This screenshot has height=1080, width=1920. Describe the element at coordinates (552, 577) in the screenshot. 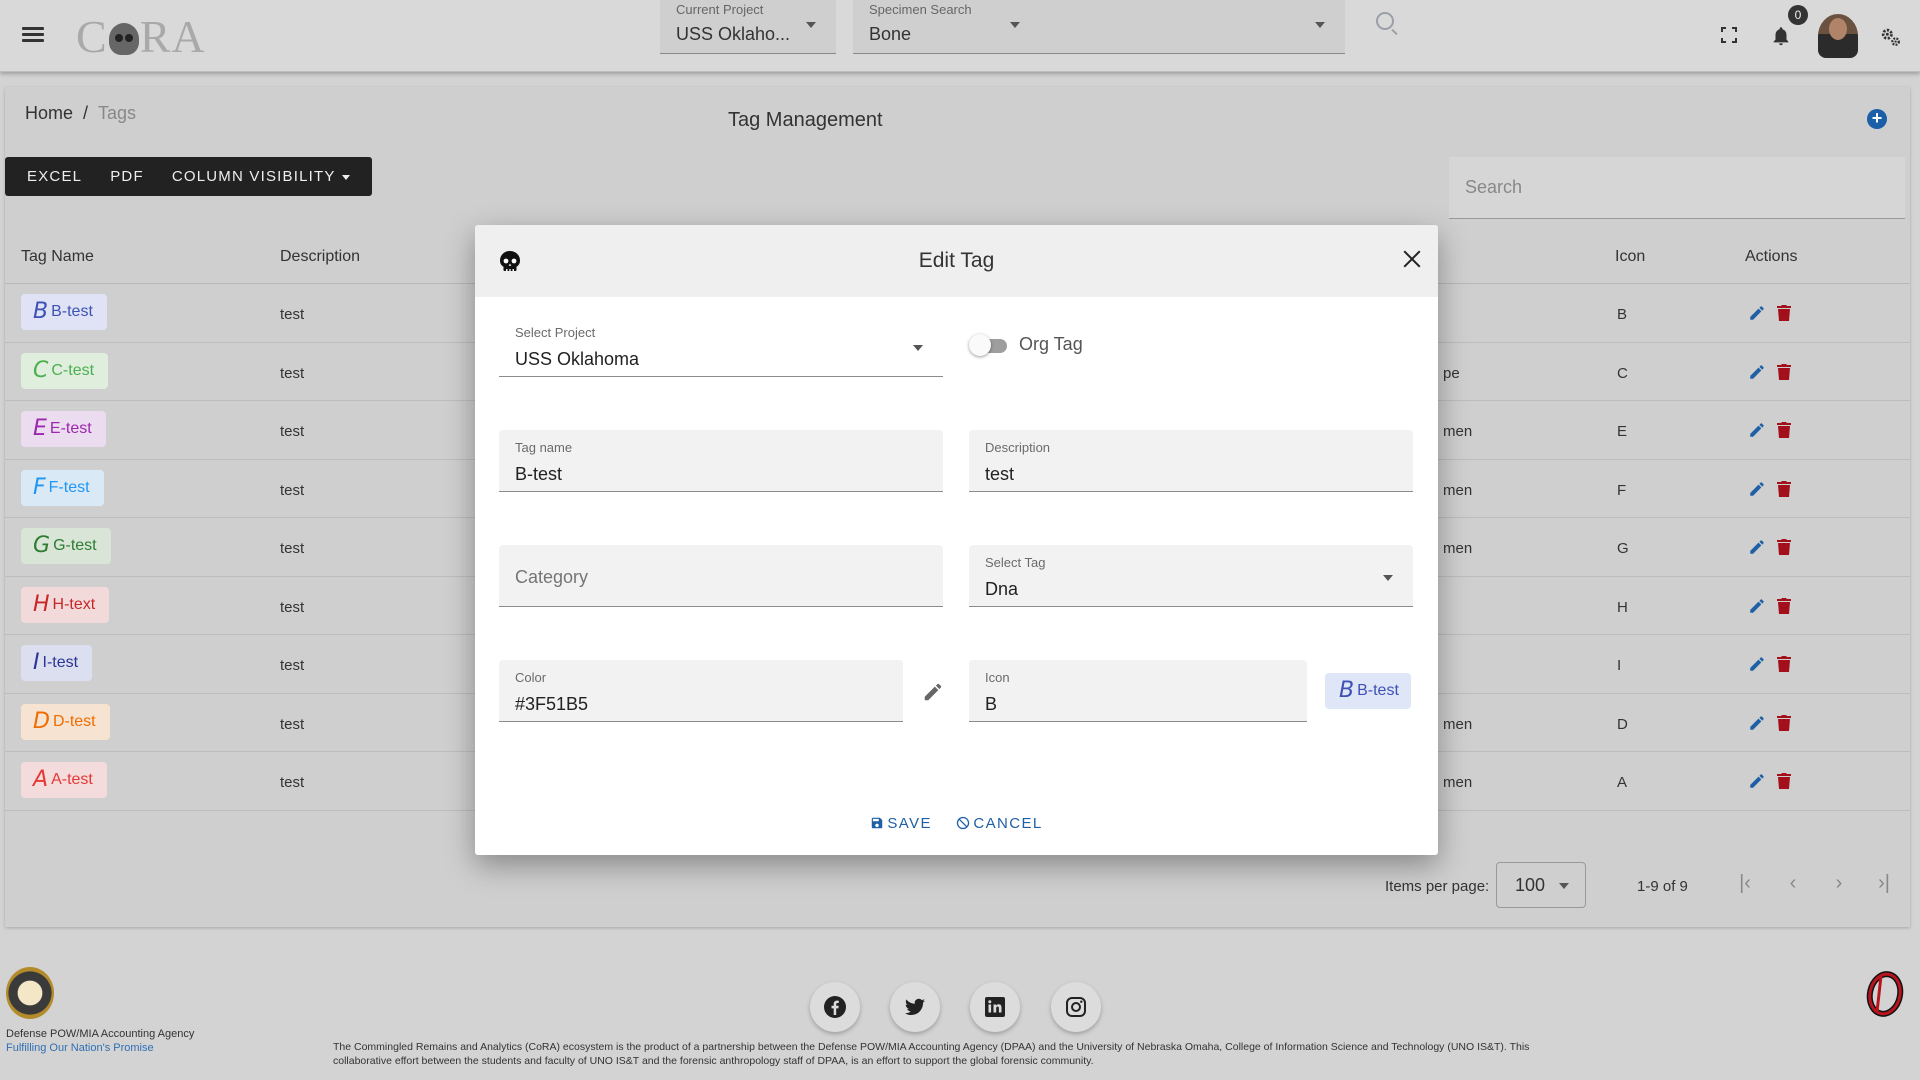

I see `category-placeholder: Category` at that location.